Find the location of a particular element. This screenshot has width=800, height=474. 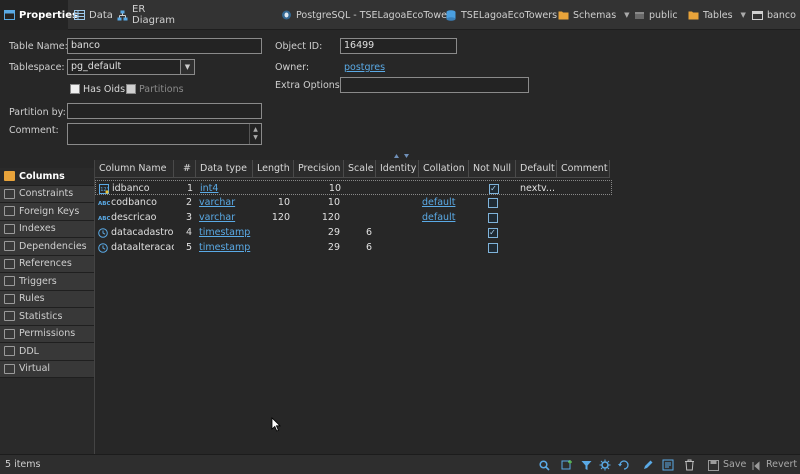

breadcrumb-database: TSELagoaEcoTowers is located at coordinates (501, 15).